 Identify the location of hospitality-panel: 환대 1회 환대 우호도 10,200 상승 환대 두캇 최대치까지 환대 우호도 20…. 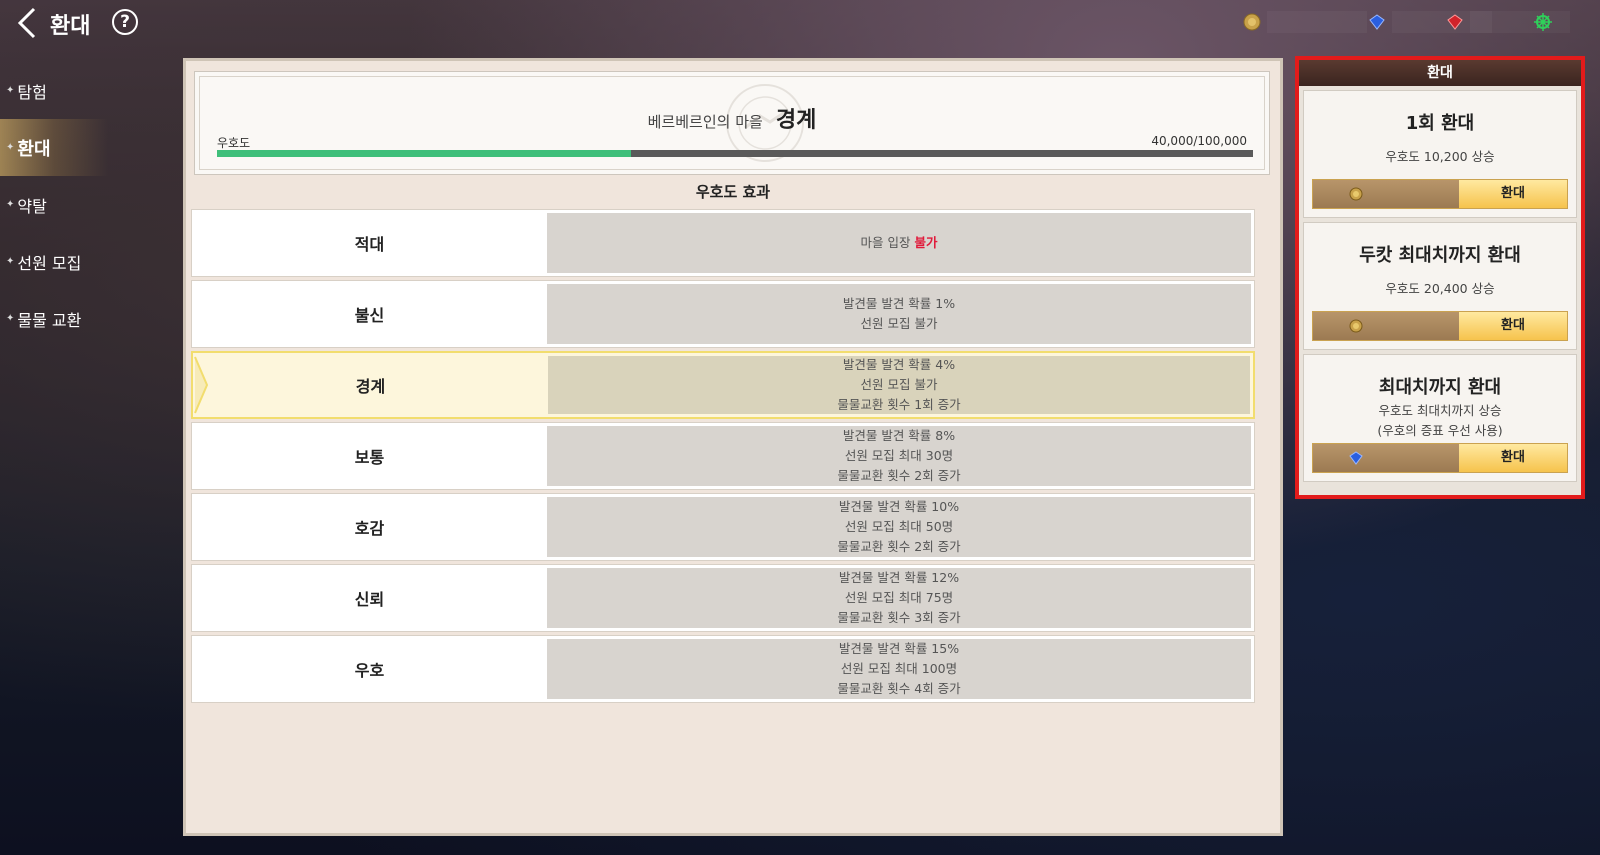
(1440, 277).